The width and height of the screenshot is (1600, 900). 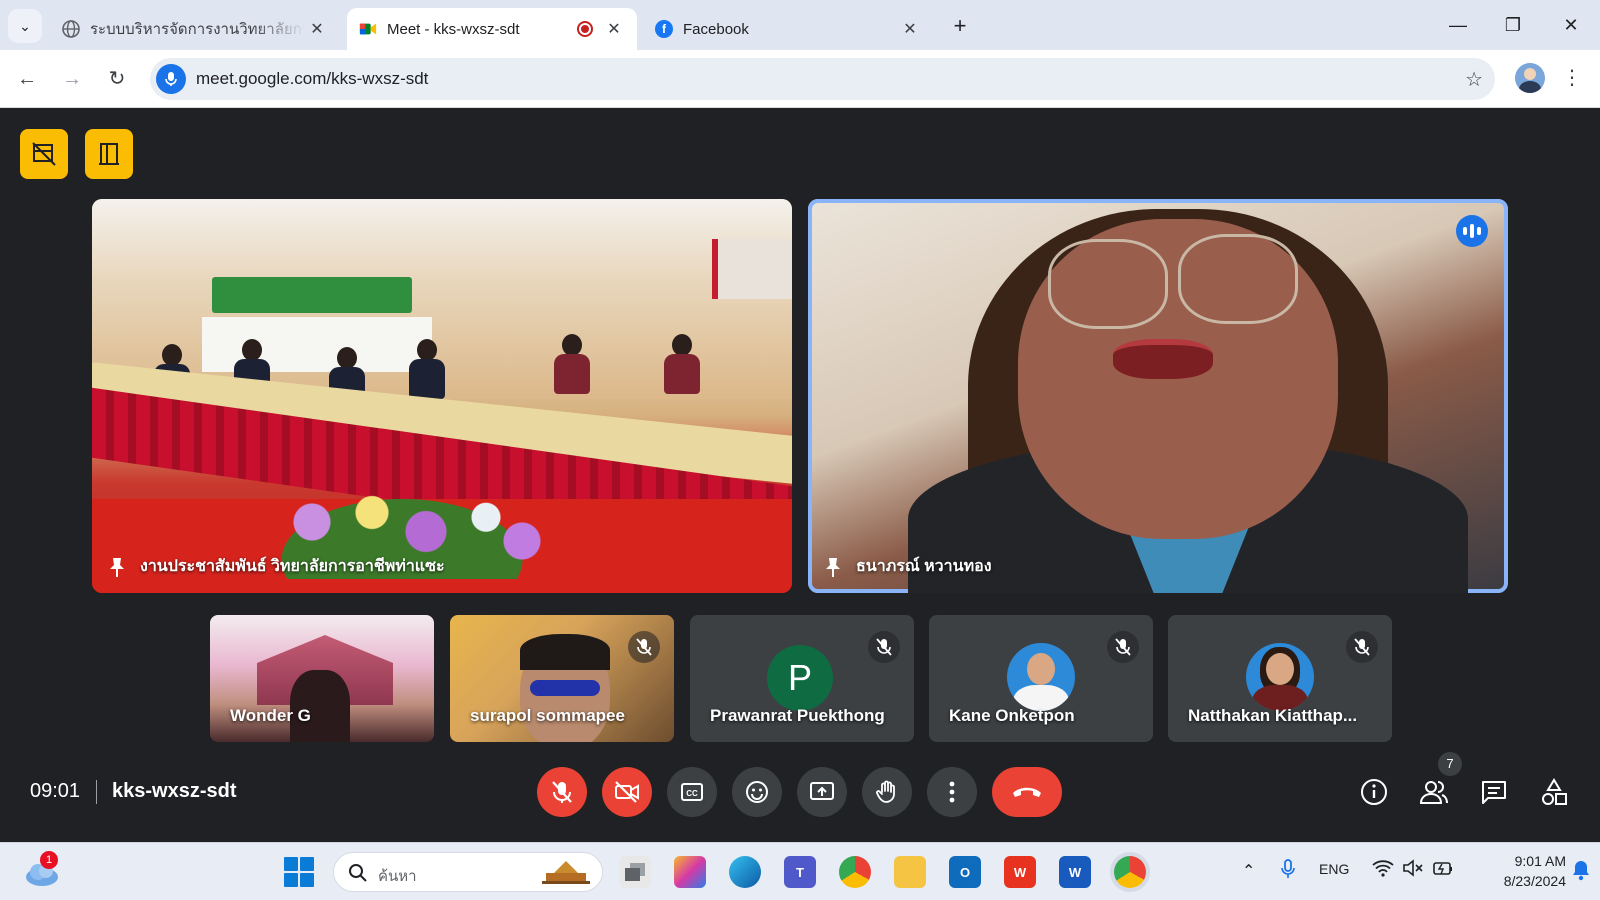 I want to click on info-icon, so click(x=1374, y=792).